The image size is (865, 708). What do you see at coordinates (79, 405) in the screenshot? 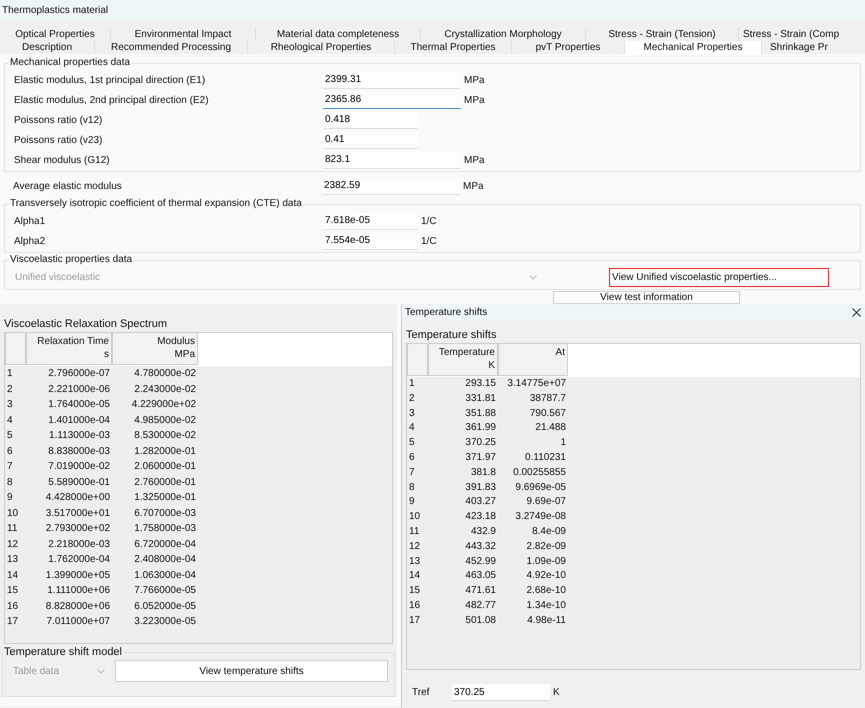
I see `table-cell-text: 1.764000e-05` at bounding box center [79, 405].